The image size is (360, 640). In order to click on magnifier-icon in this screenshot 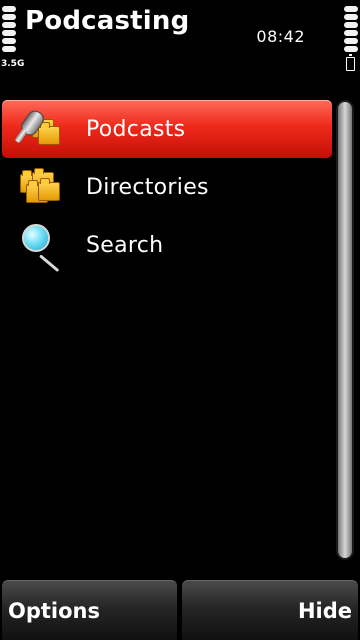, I will do `click(31, 245)`.